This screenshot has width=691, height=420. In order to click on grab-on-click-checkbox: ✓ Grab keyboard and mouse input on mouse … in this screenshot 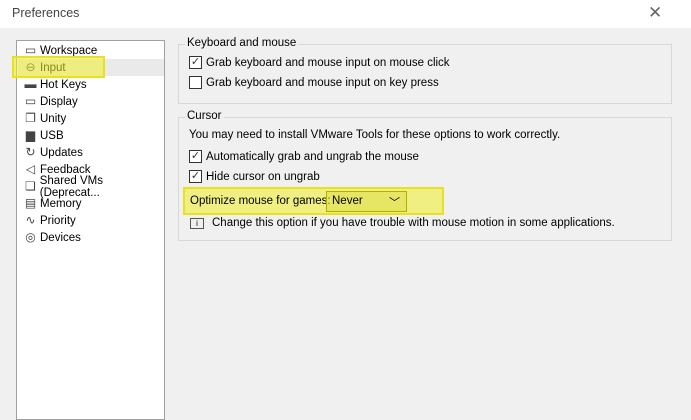, I will do `click(319, 62)`.